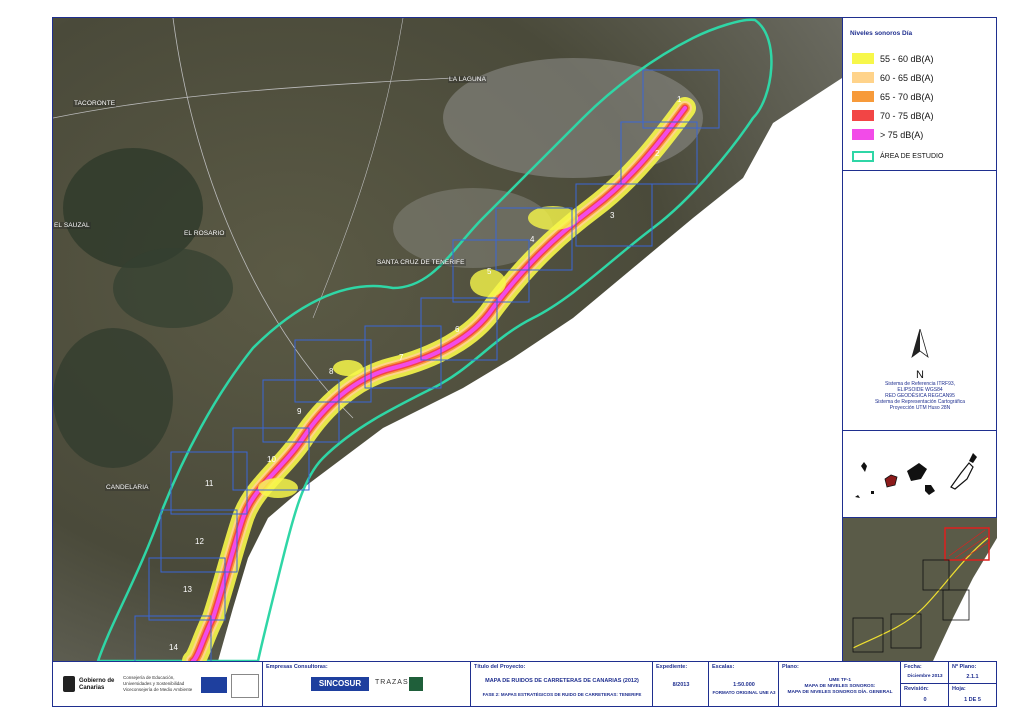 This screenshot has width=1020, height=721. Describe the element at coordinates (69, 684) in the screenshot. I see `gov-crest-icon` at that location.